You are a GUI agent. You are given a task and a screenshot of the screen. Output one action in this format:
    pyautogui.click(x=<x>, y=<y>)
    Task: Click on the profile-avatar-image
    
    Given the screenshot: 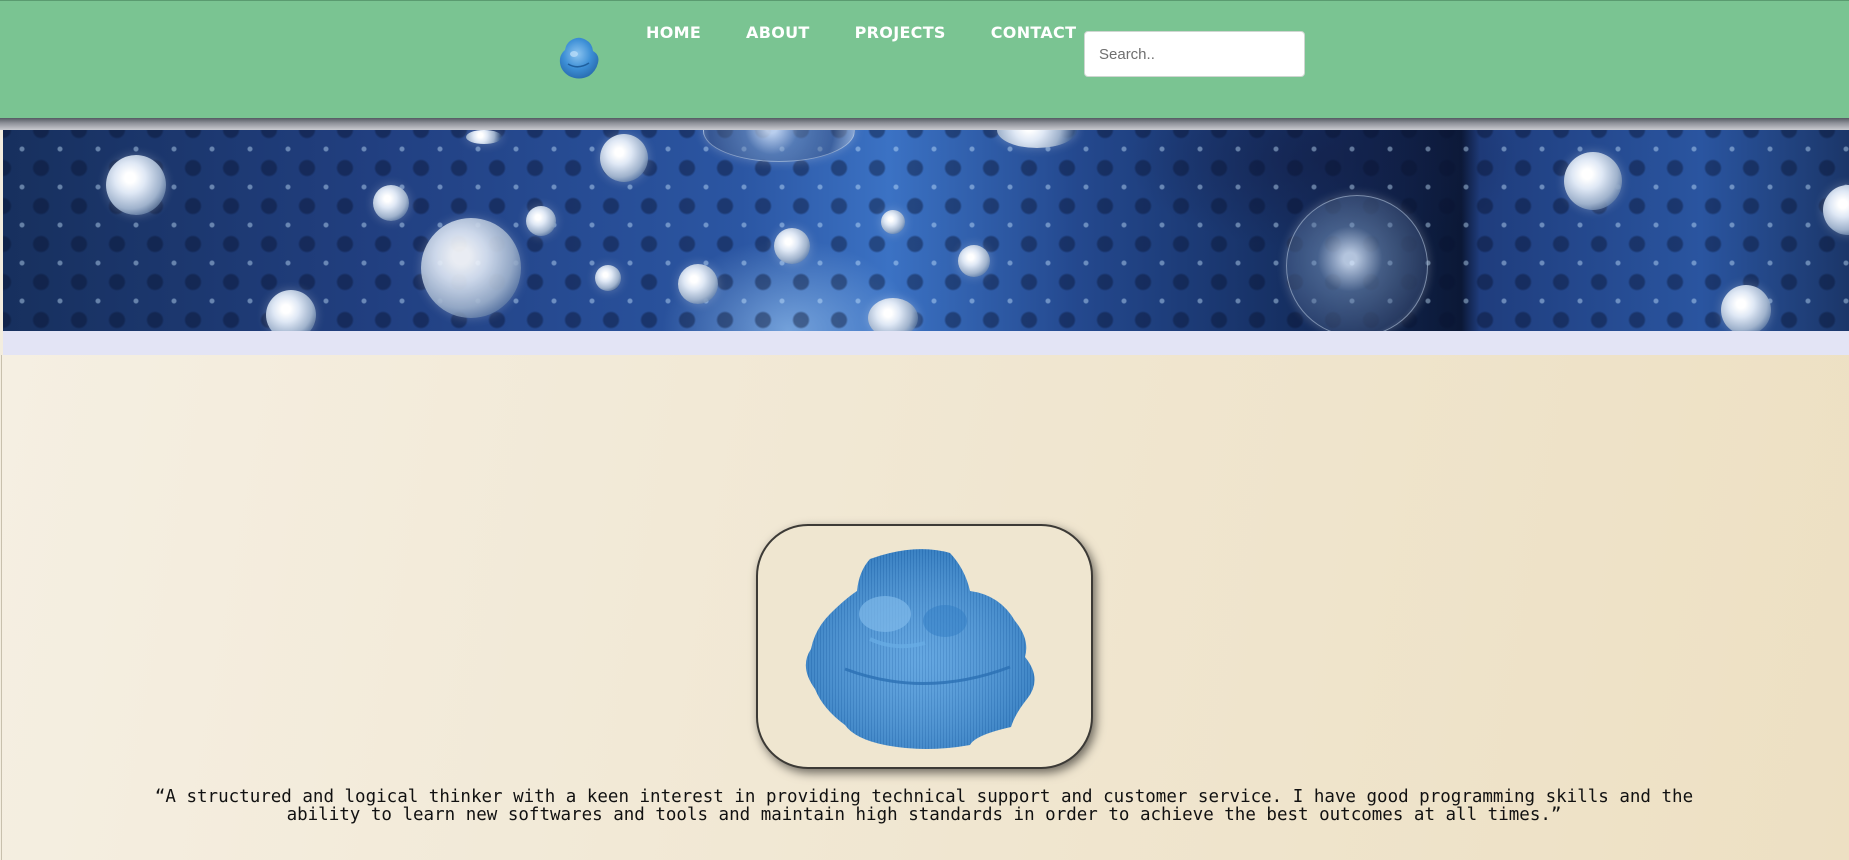 What is the action you would take?
    pyautogui.click(x=920, y=649)
    